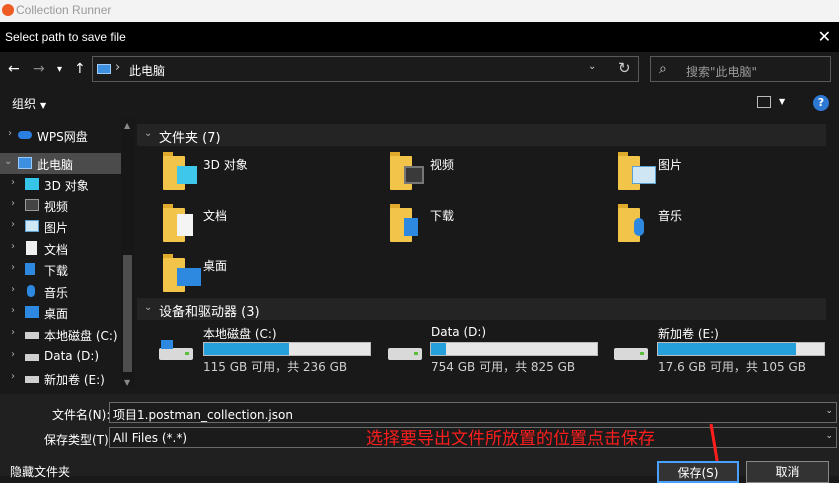 This screenshot has width=839, height=483. What do you see at coordinates (56, 293) in the screenshot?
I see `sidebar-item-label: 音乐` at bounding box center [56, 293].